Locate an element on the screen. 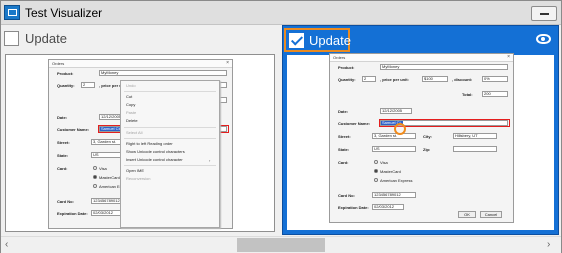 The height and width of the screenshot is (253, 562). horizontal-scrollbar: ‹ › is located at coordinates (281, 244).